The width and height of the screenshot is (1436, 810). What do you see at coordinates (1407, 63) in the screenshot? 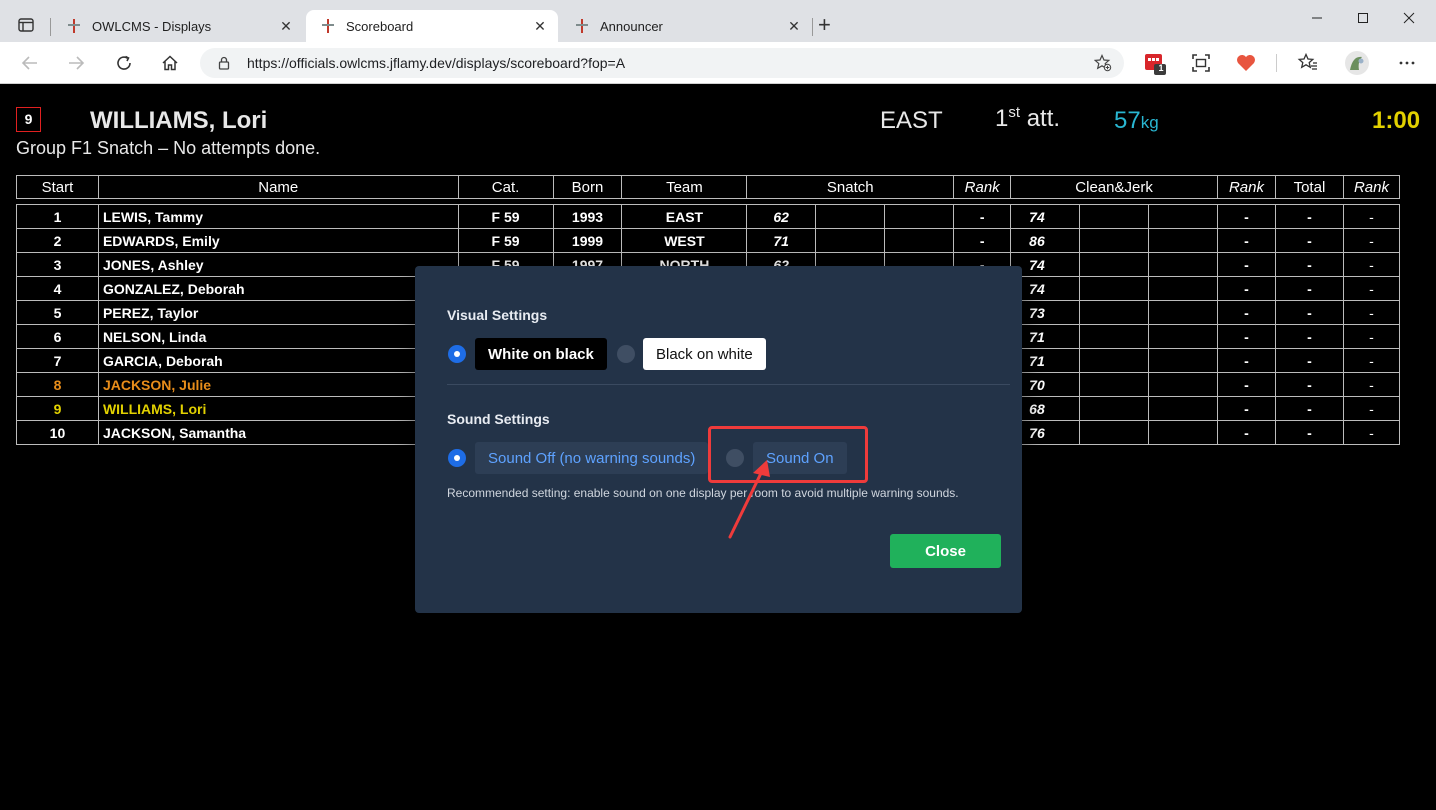
I see `more-options-icon` at bounding box center [1407, 63].